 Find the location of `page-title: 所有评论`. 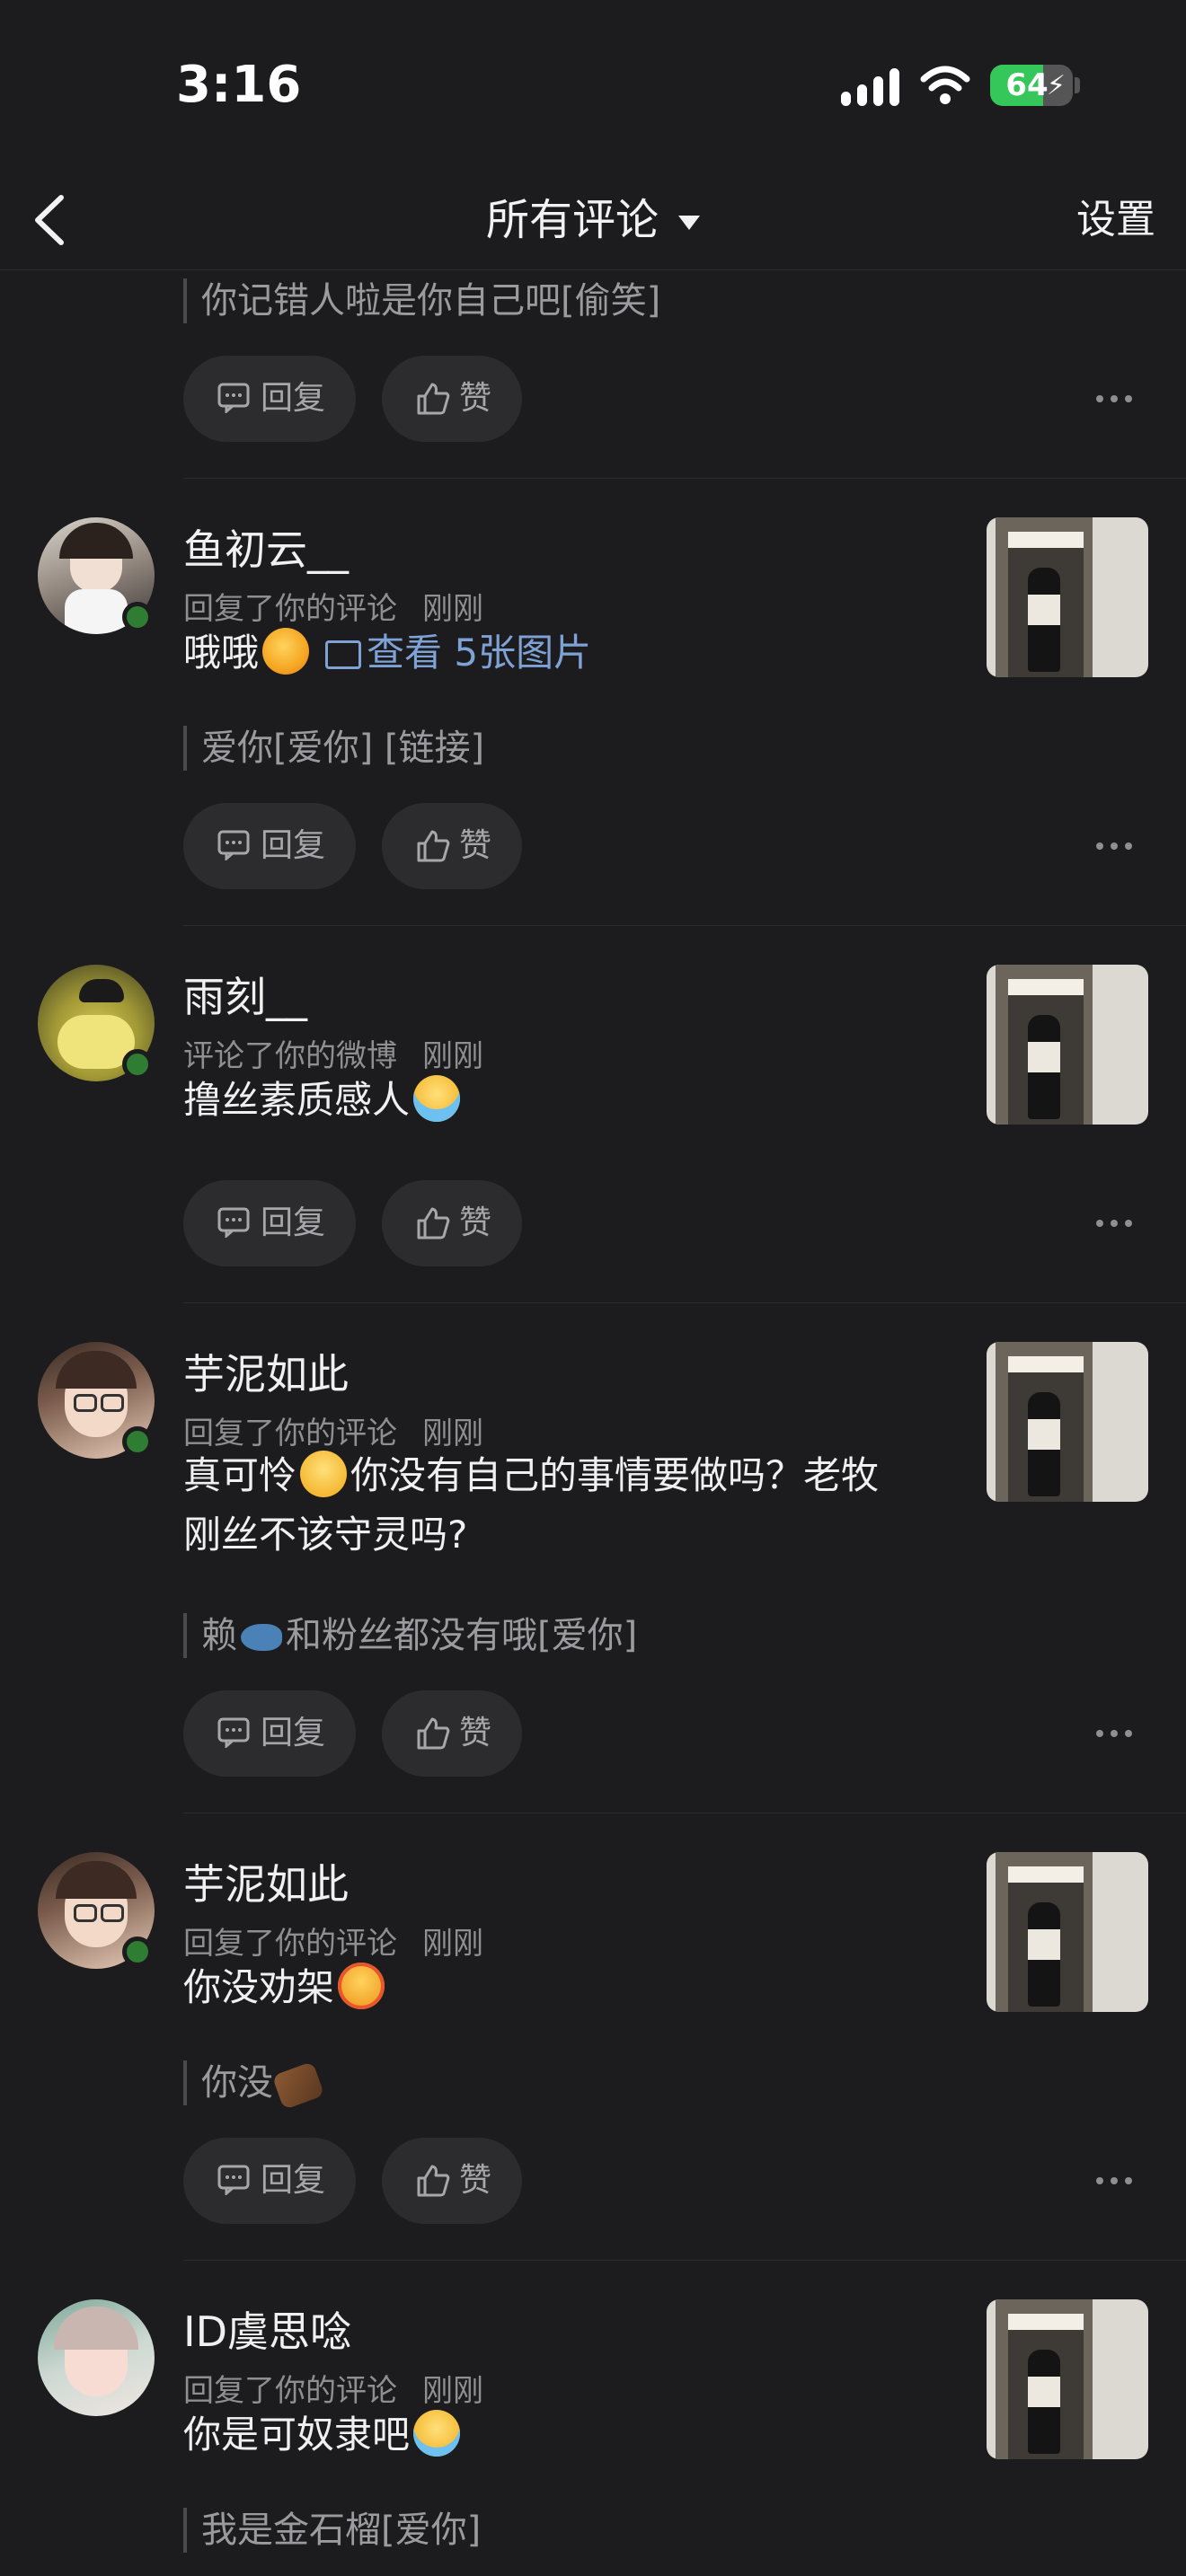

page-title: 所有评论 is located at coordinates (572, 220).